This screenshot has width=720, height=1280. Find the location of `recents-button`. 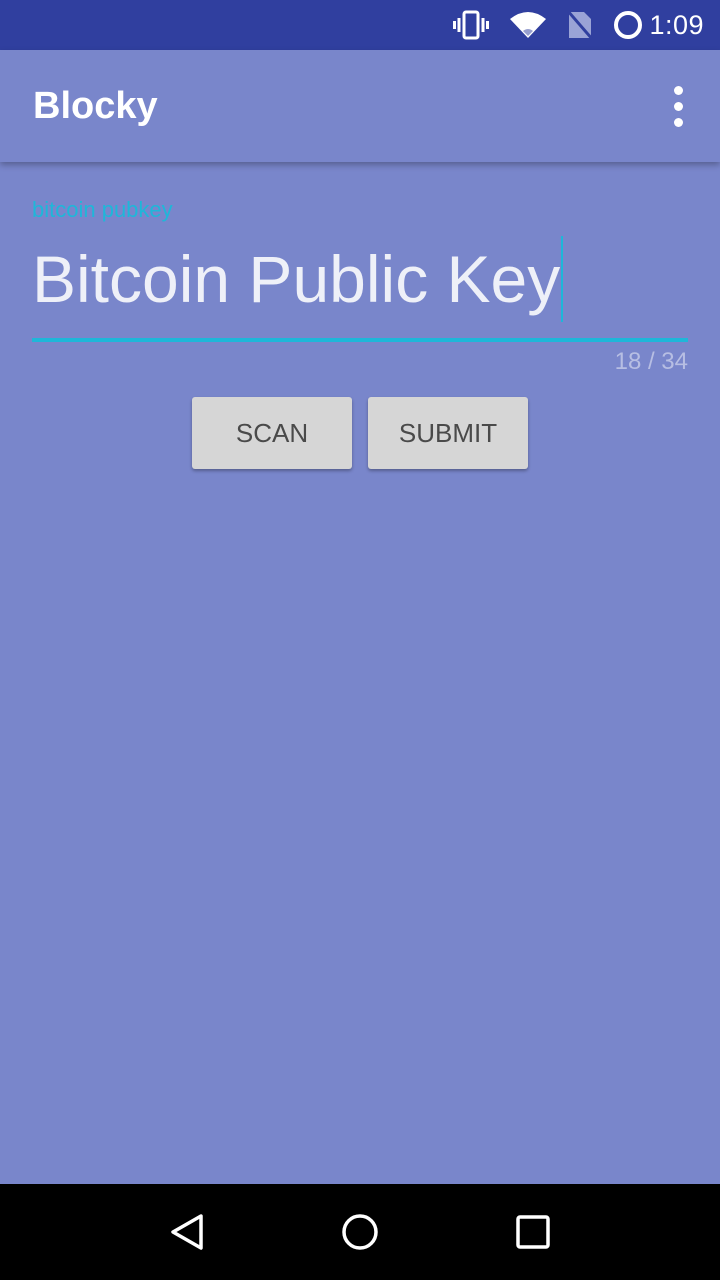

recents-button is located at coordinates (533, 1232).